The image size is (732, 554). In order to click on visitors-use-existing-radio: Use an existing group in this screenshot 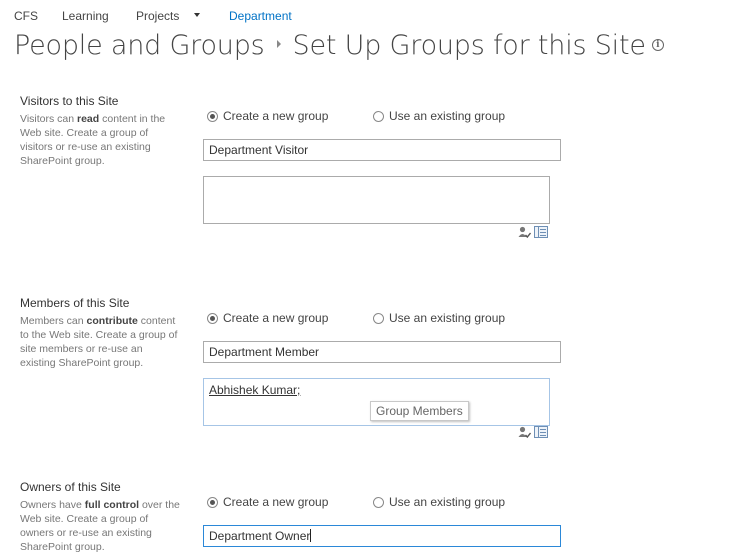, I will do `click(439, 116)`.